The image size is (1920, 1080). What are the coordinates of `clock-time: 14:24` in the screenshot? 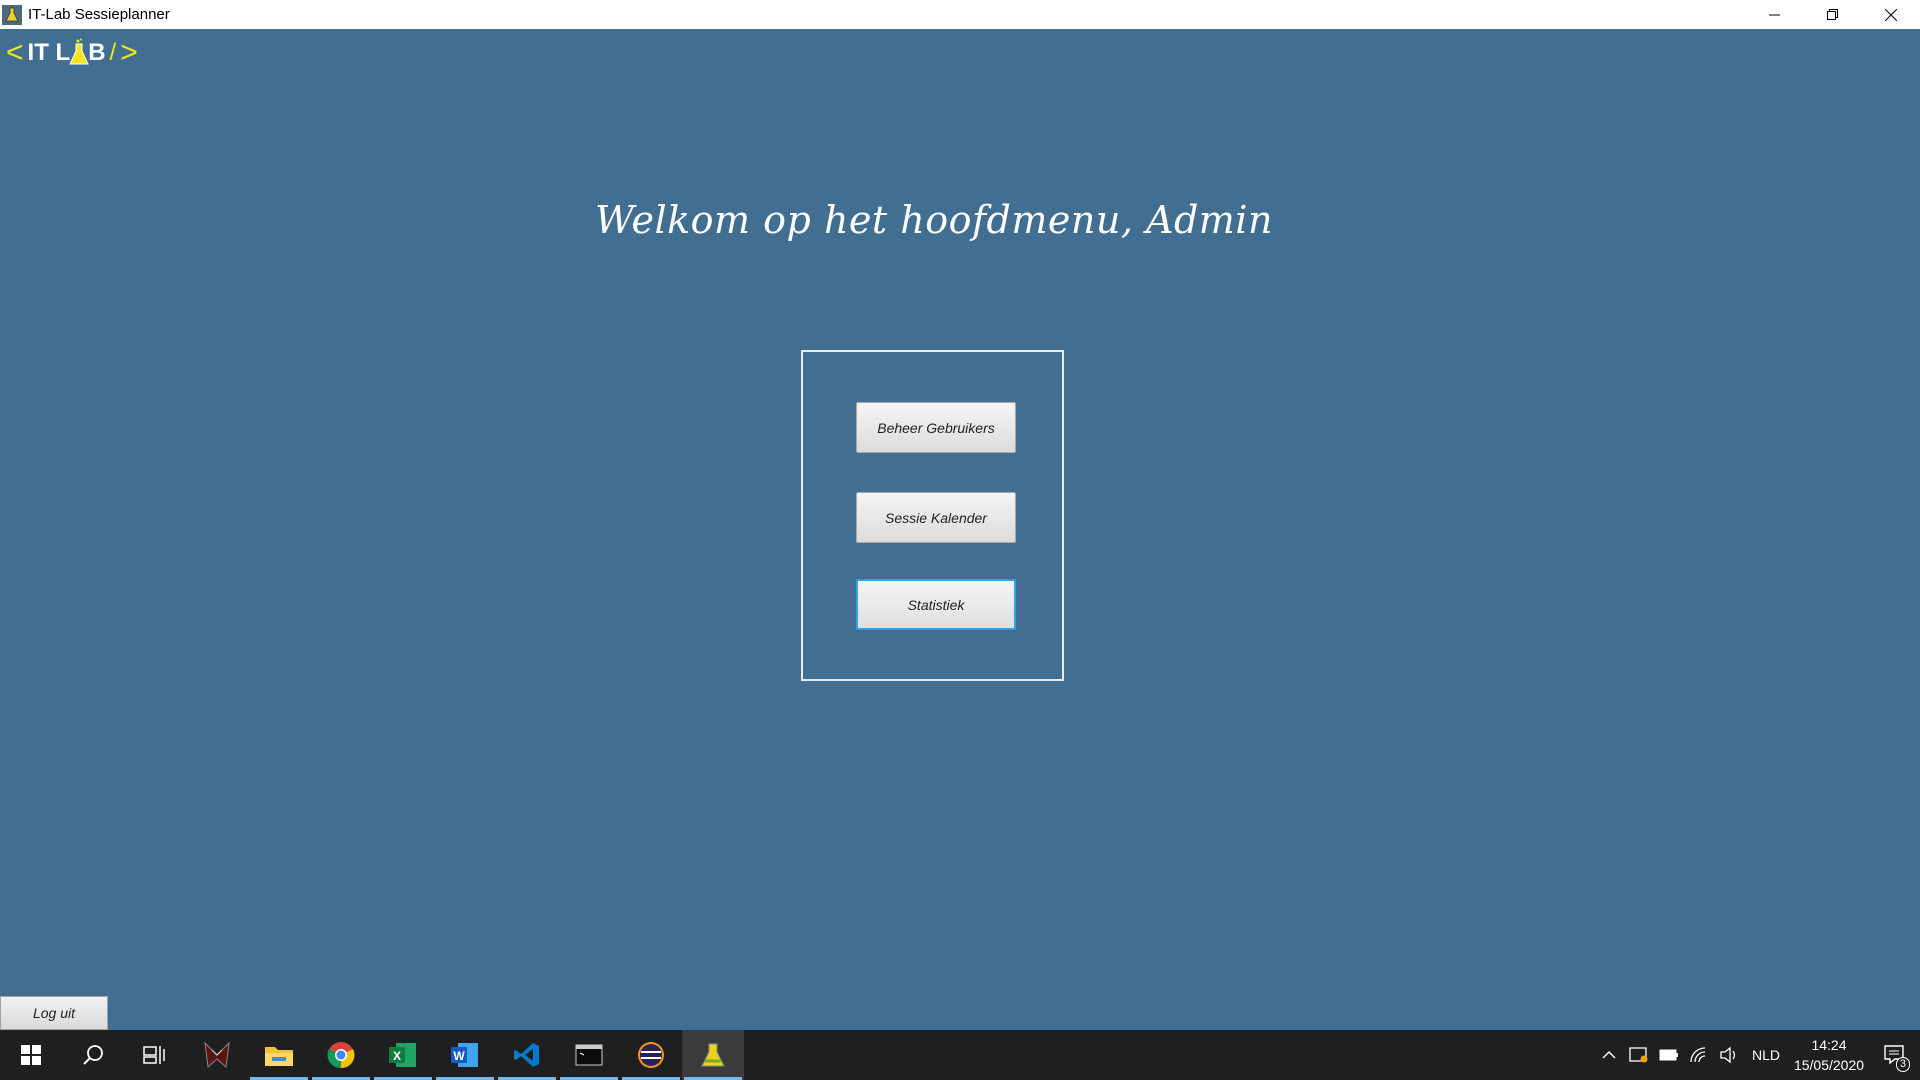 It's located at (1829, 1045).